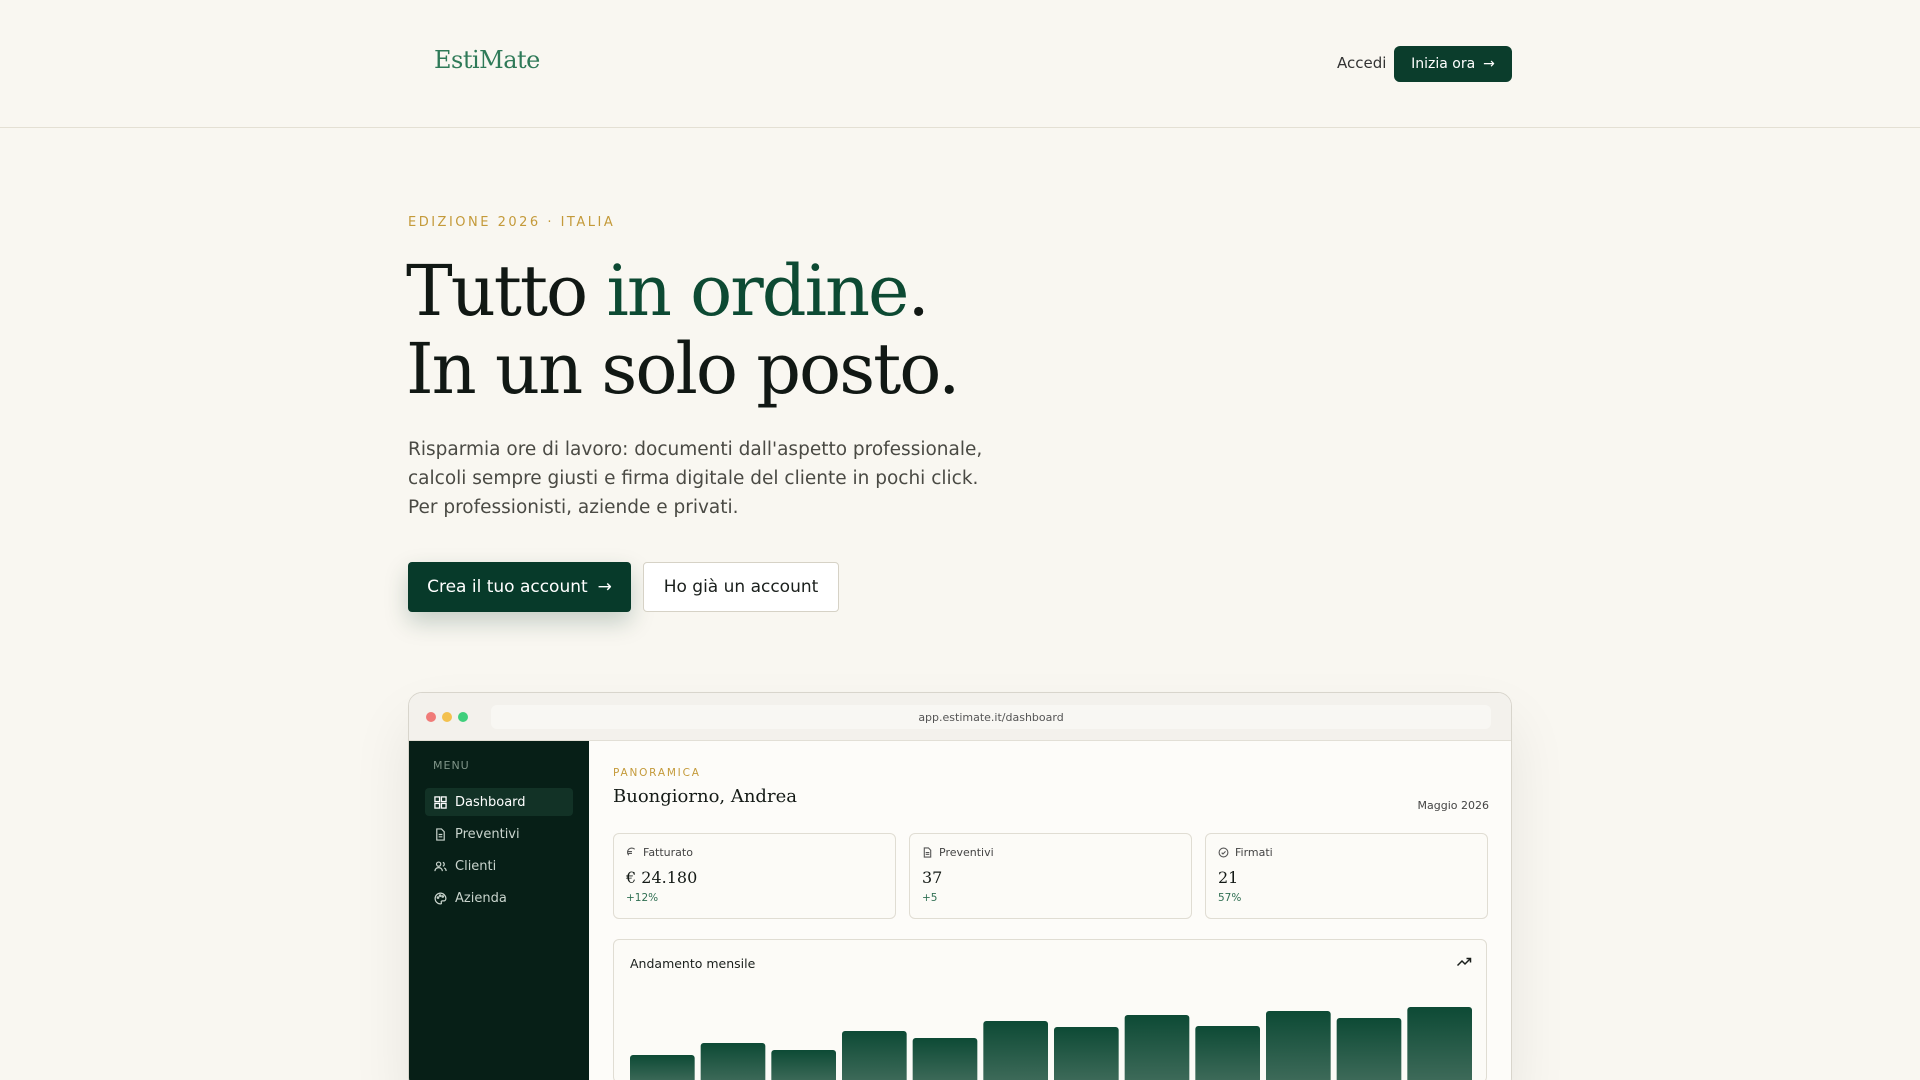  What do you see at coordinates (1453, 805) in the screenshot?
I see `current-month: Maggio 2026` at bounding box center [1453, 805].